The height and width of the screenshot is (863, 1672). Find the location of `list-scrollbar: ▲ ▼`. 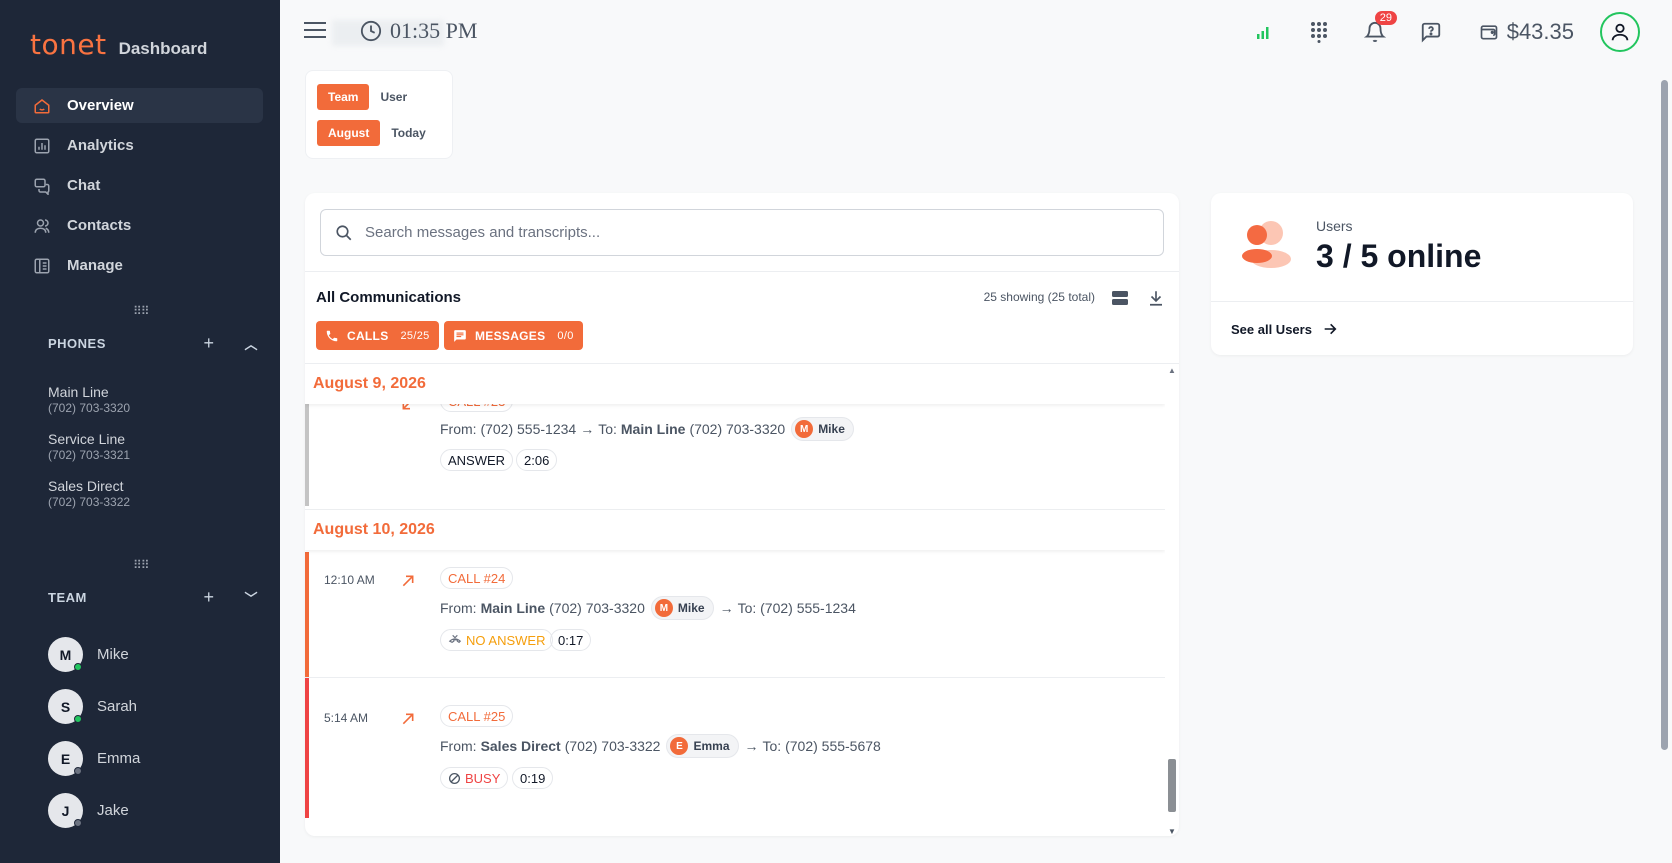

list-scrollbar: ▲ ▼ is located at coordinates (1172, 600).